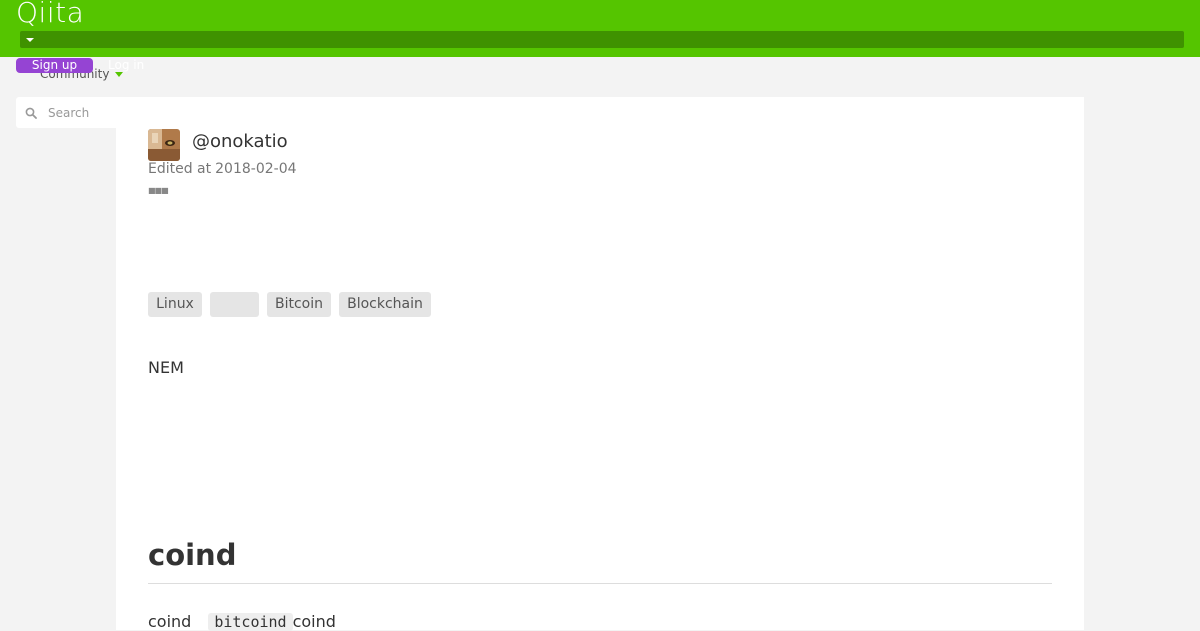 The height and width of the screenshot is (631, 1200). What do you see at coordinates (170, 621) in the screenshot?
I see `paragraph-prefix: coind` at bounding box center [170, 621].